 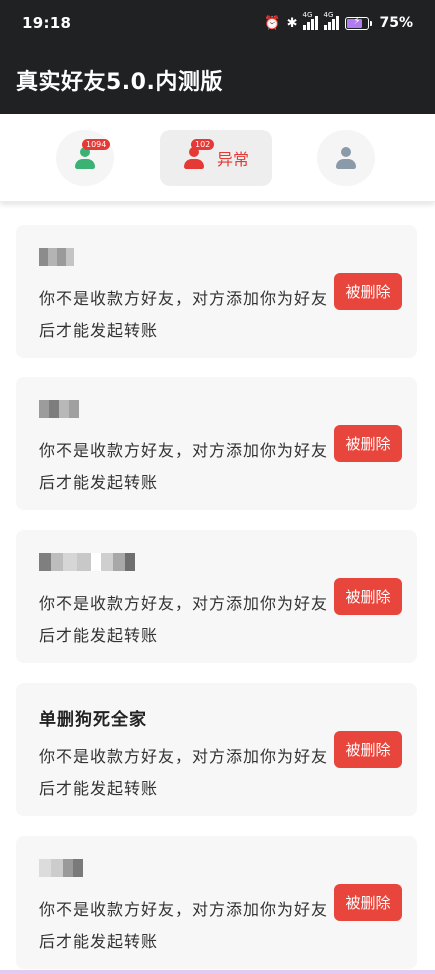 I want to click on app-title: 真实好友5.0.内测版, so click(x=119, y=82).